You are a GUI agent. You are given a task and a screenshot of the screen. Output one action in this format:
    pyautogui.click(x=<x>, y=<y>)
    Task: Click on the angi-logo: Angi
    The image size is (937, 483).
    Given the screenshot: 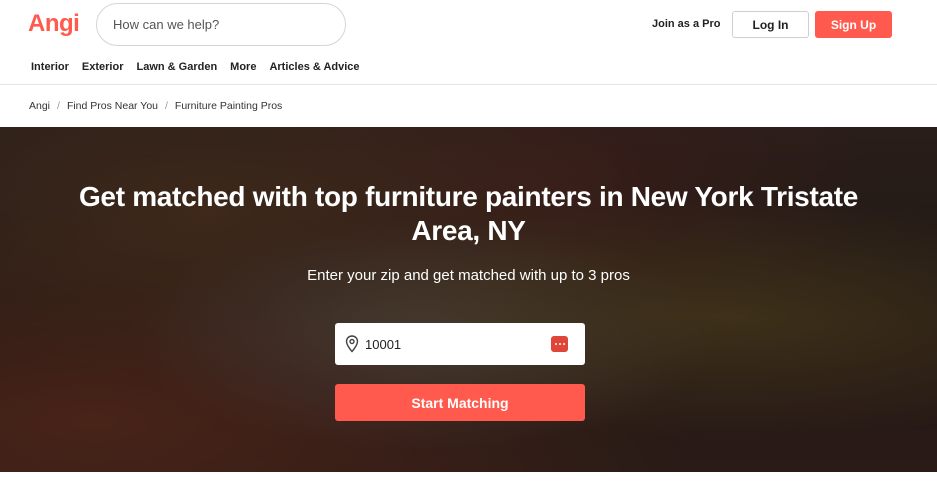 What is the action you would take?
    pyautogui.click(x=54, y=24)
    